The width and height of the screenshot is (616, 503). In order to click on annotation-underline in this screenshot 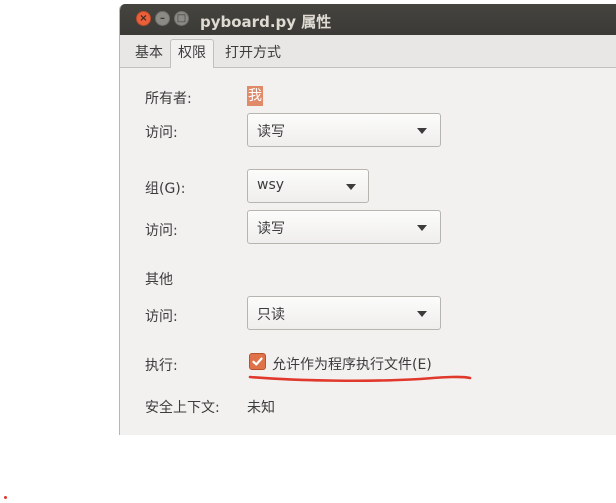, I will do `click(360, 379)`.